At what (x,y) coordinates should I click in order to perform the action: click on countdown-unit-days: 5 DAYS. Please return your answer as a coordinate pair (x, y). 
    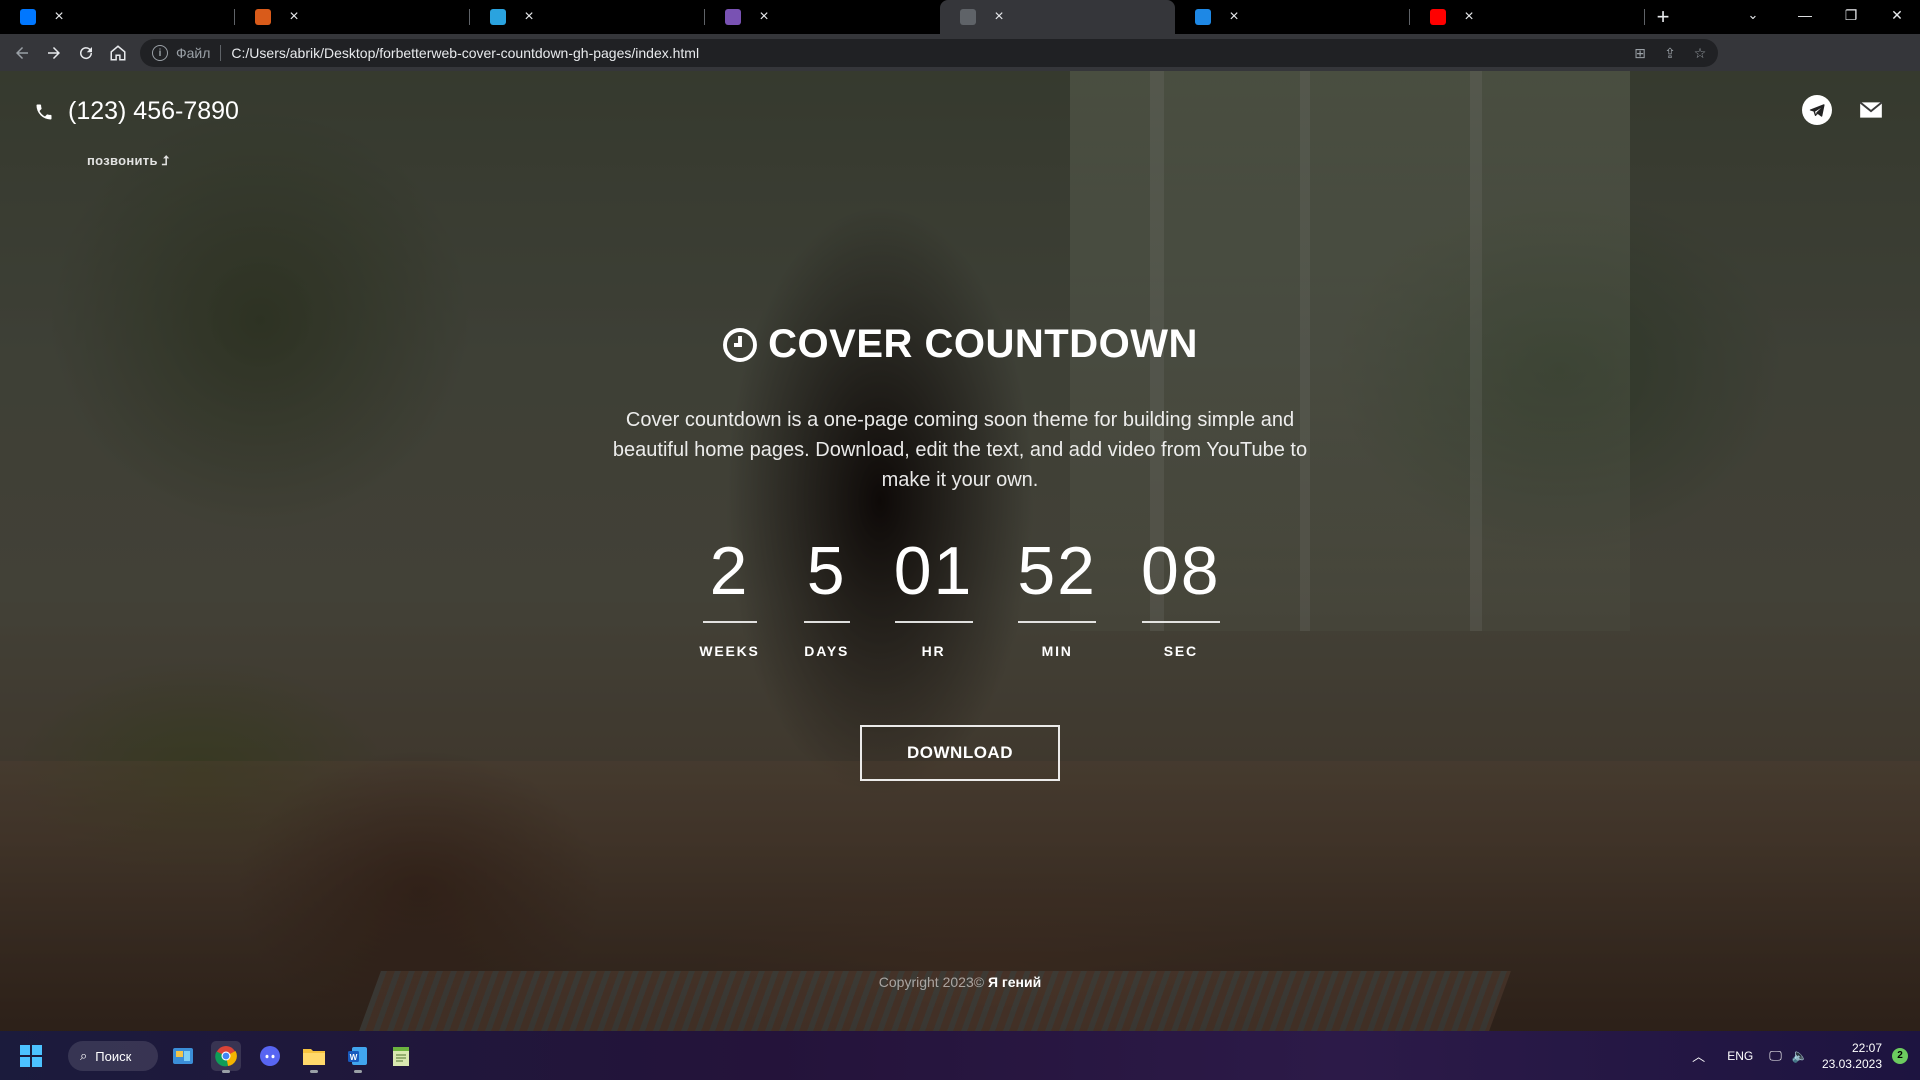
    Looking at the image, I should click on (826, 595).